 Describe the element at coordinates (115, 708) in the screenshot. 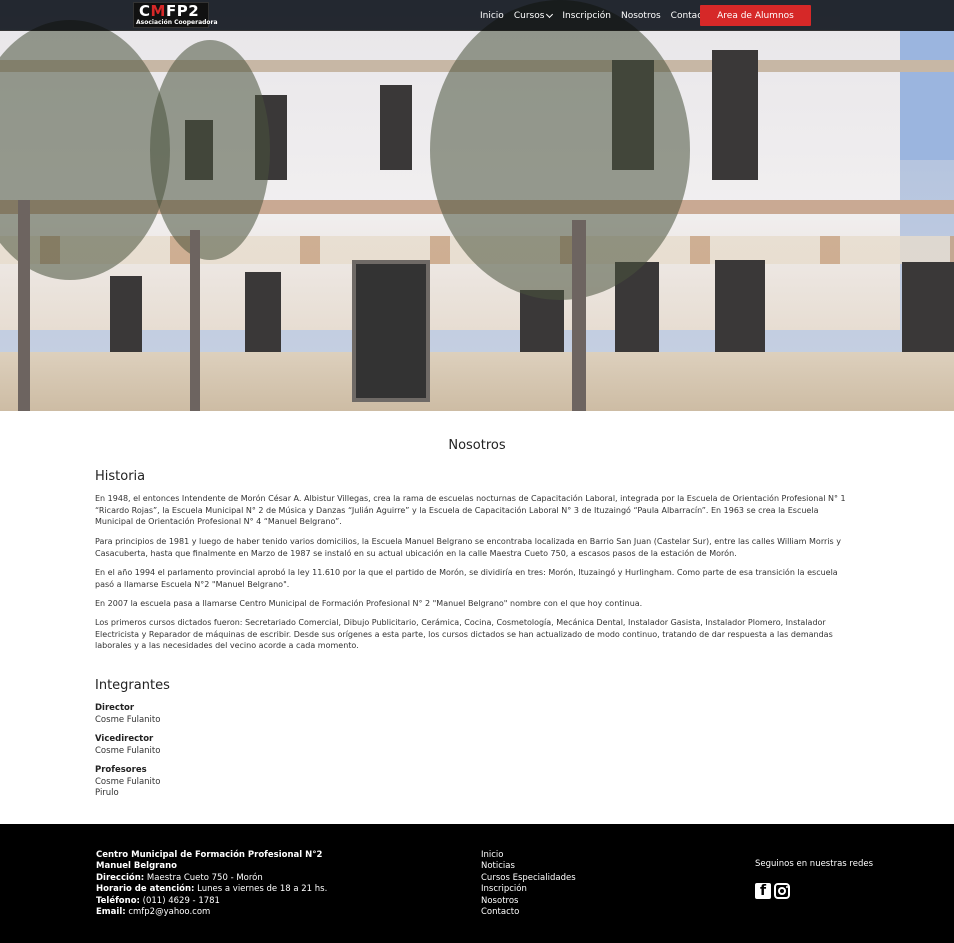

I see `role-director: Director` at that location.